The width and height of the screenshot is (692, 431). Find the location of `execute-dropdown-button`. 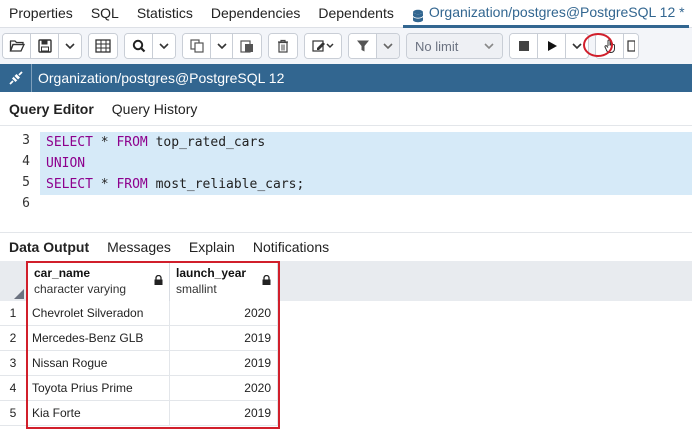

execute-dropdown-button is located at coordinates (577, 46).